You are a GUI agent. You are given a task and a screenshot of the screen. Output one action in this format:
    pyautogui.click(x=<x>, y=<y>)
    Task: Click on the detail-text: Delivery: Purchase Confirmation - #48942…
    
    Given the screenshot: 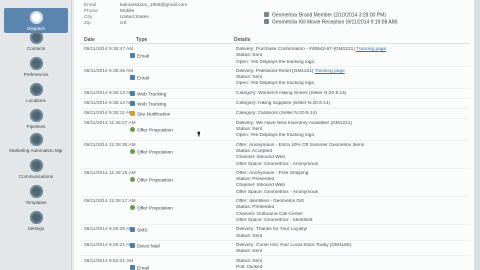 What is the action you would take?
    pyautogui.click(x=295, y=49)
    